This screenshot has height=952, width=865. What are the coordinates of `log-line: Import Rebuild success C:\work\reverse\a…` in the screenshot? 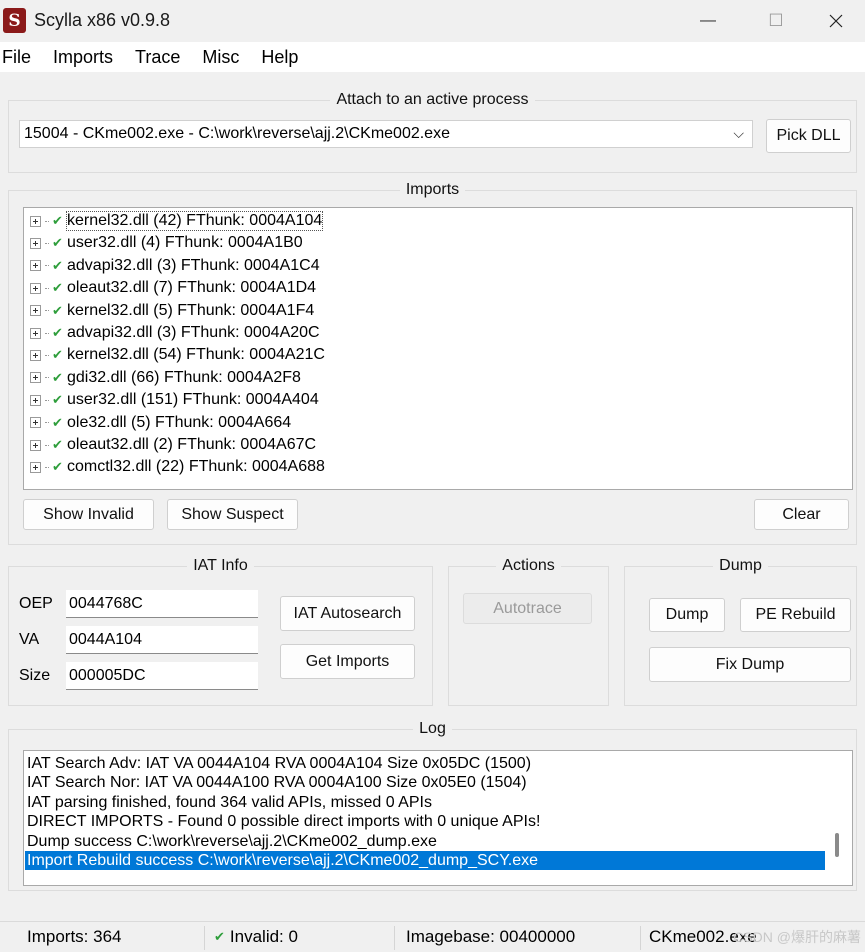 It's located at (425, 860).